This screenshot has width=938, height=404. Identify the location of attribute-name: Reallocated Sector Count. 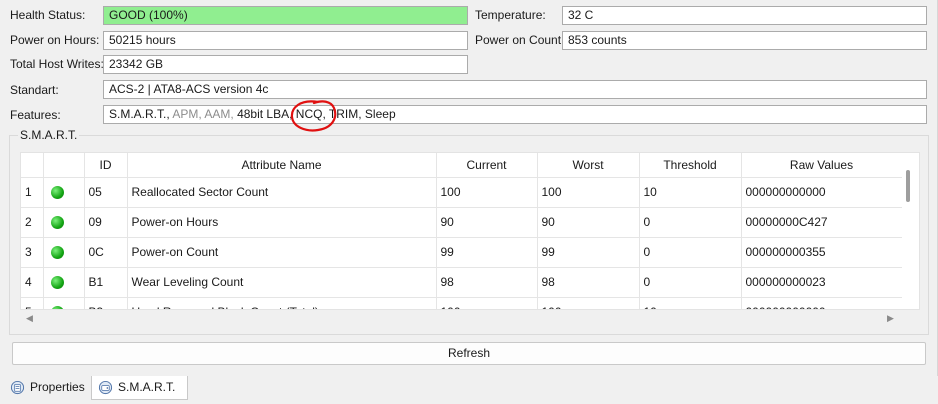
(282, 192).